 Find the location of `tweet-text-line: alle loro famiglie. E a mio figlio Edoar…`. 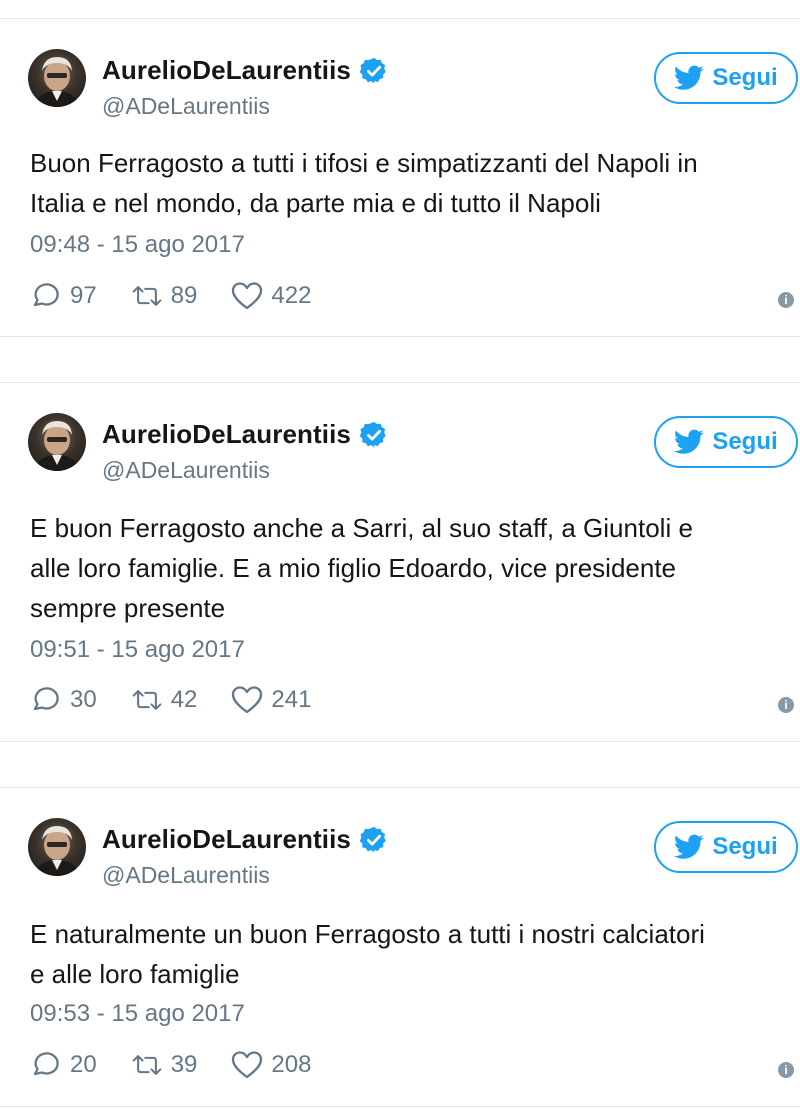

tweet-text-line: alle loro famiglie. E a mio figlio Edoar… is located at coordinates (353, 568).